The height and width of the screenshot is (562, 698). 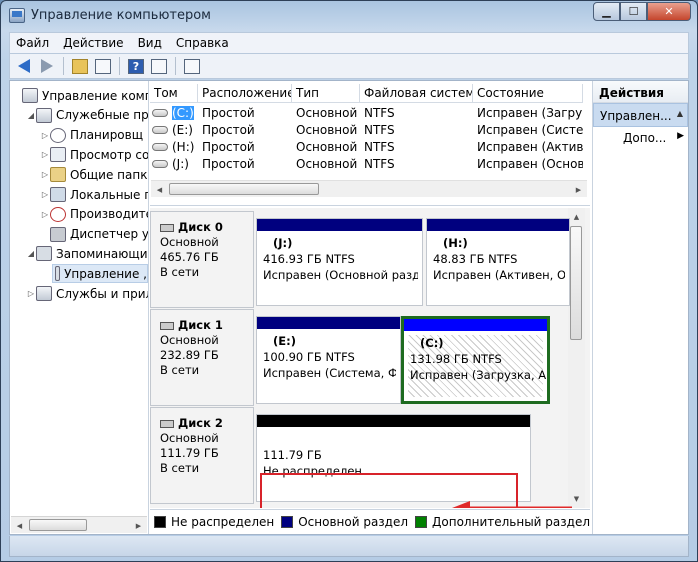 I want to click on properties-button, so click(x=192, y=66).